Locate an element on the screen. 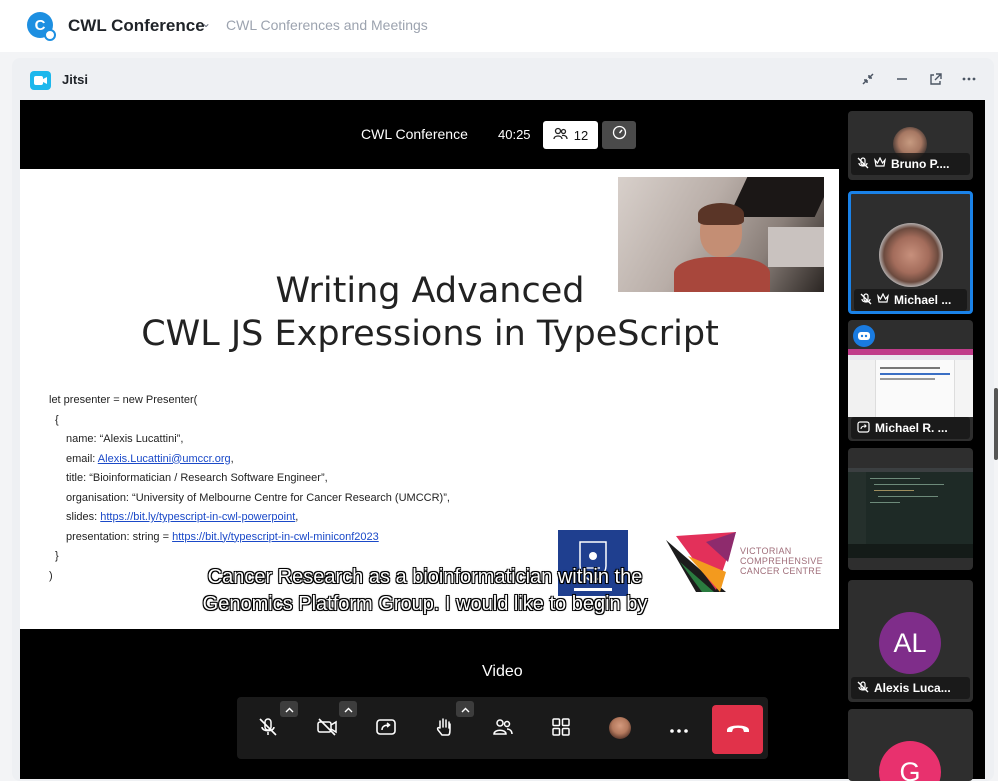 The height and width of the screenshot is (781, 998). code-line: let presenter = new Presenter( is located at coordinates (123, 400).